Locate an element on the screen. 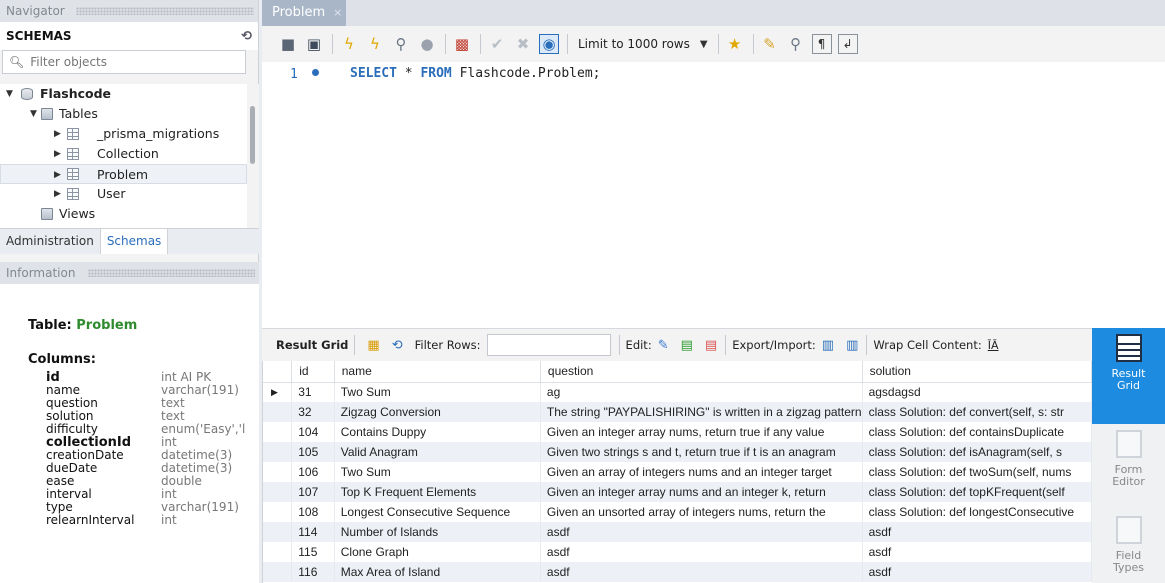 This screenshot has width=1165, height=583. cell-name: Valid Anagram is located at coordinates (437, 452).